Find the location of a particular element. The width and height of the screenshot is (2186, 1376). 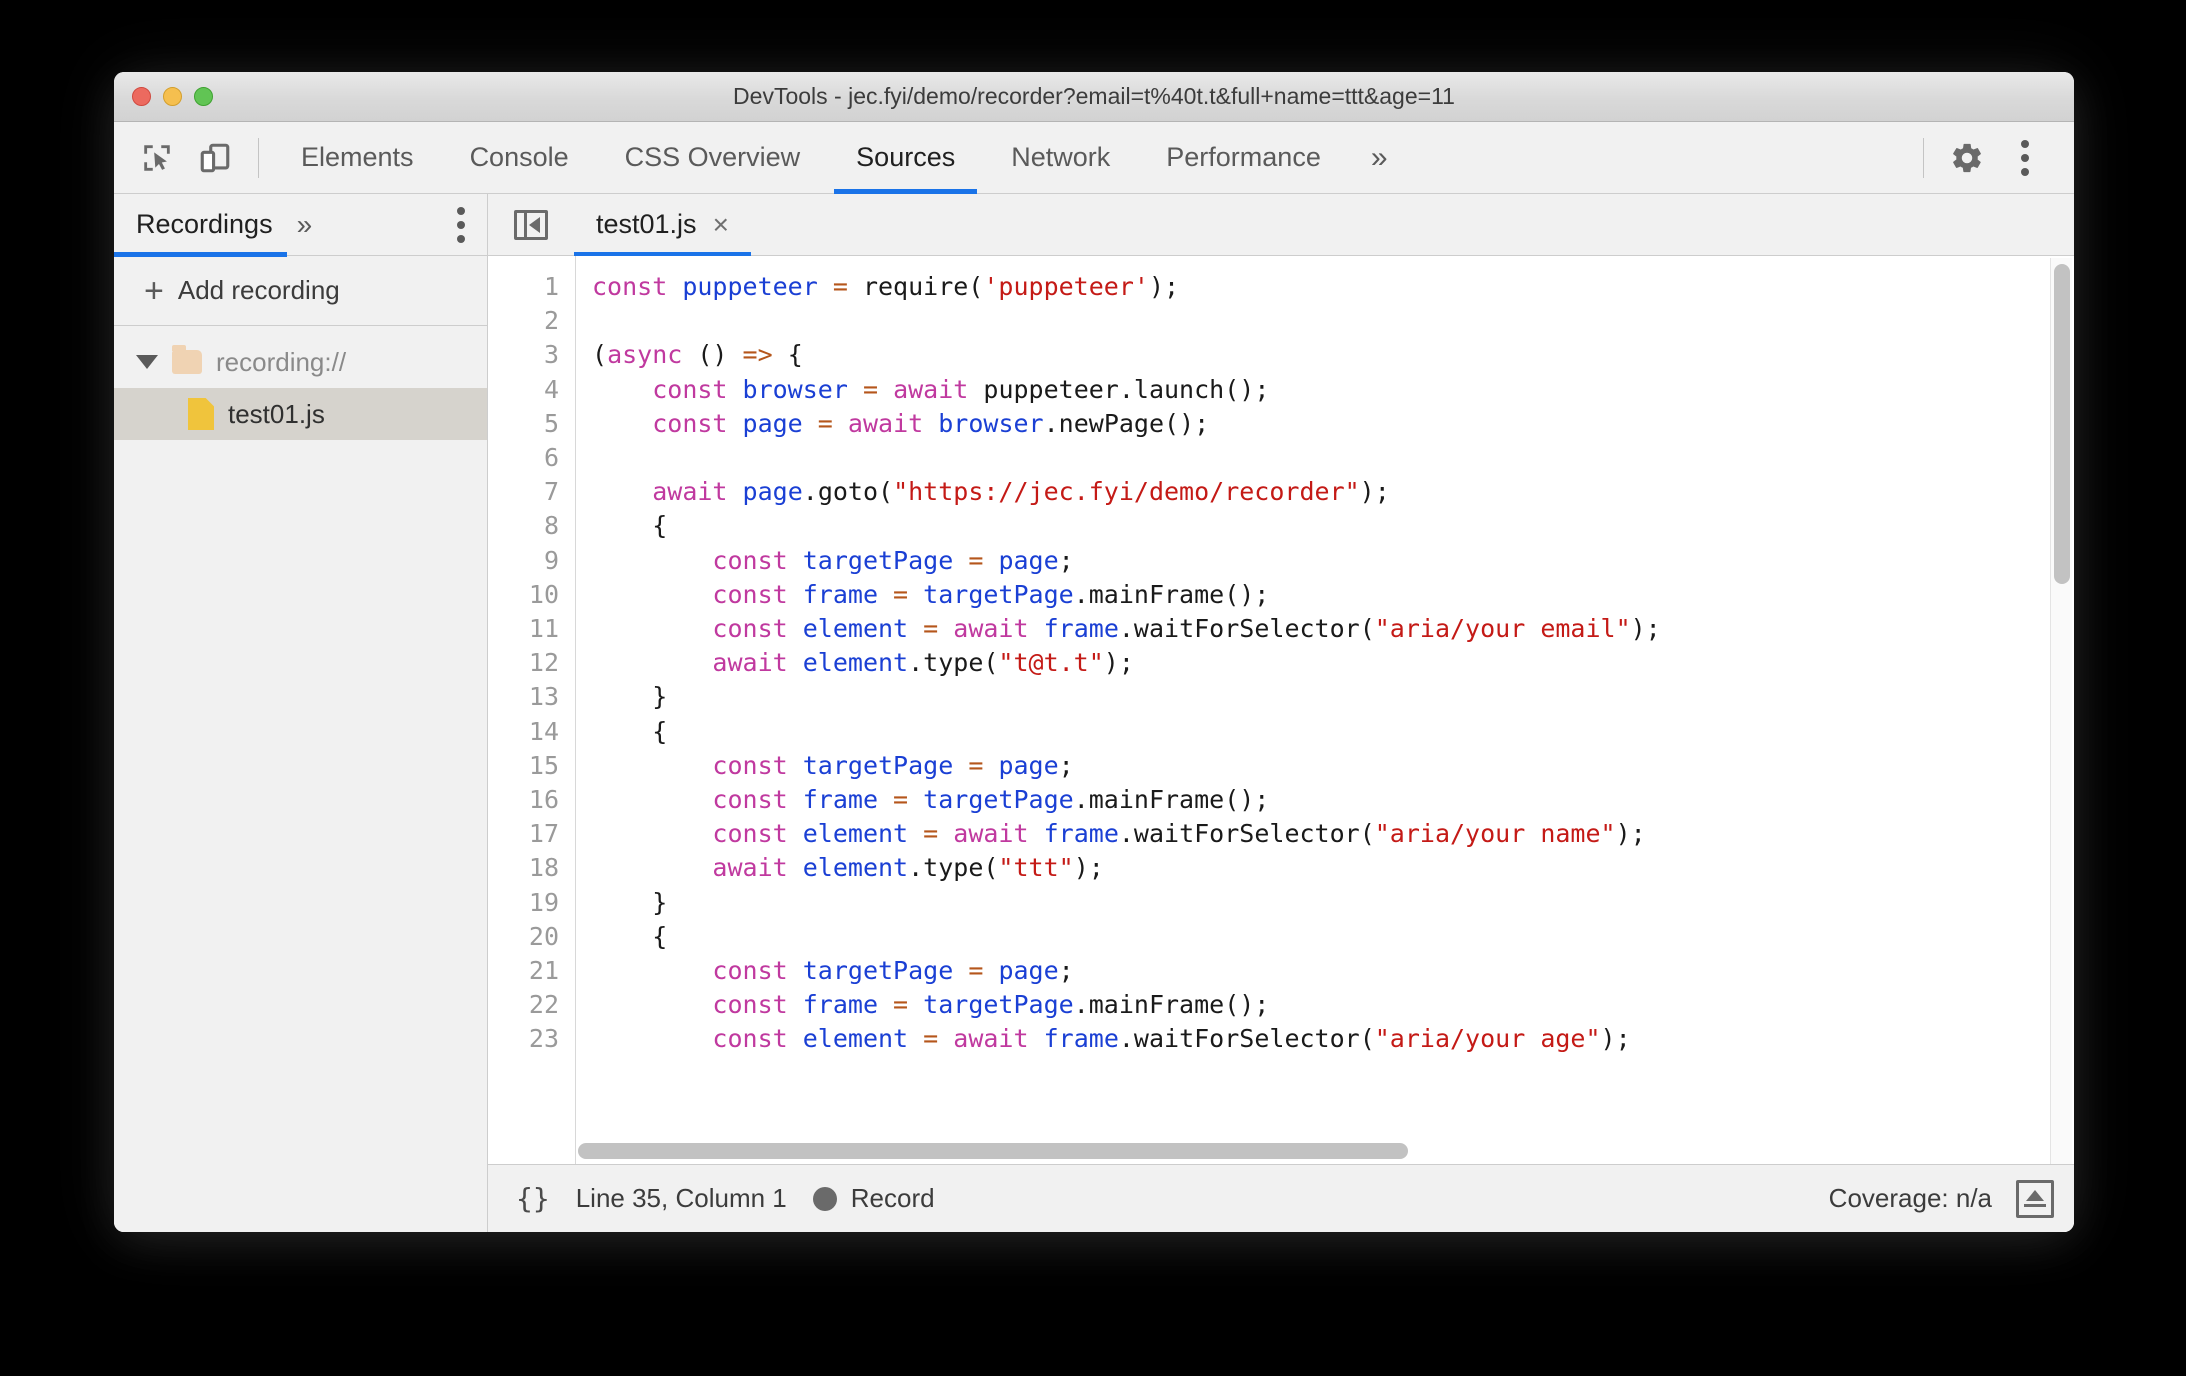

code-token: await is located at coordinates (931, 389).